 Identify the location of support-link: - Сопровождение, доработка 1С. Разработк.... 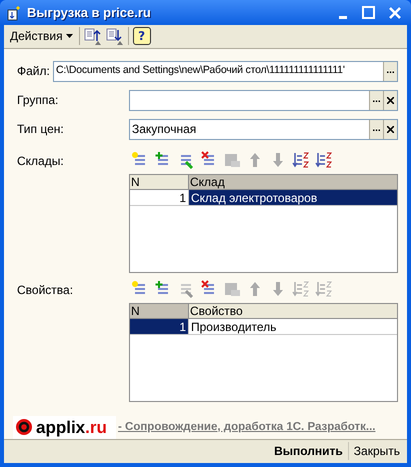
(247, 427).